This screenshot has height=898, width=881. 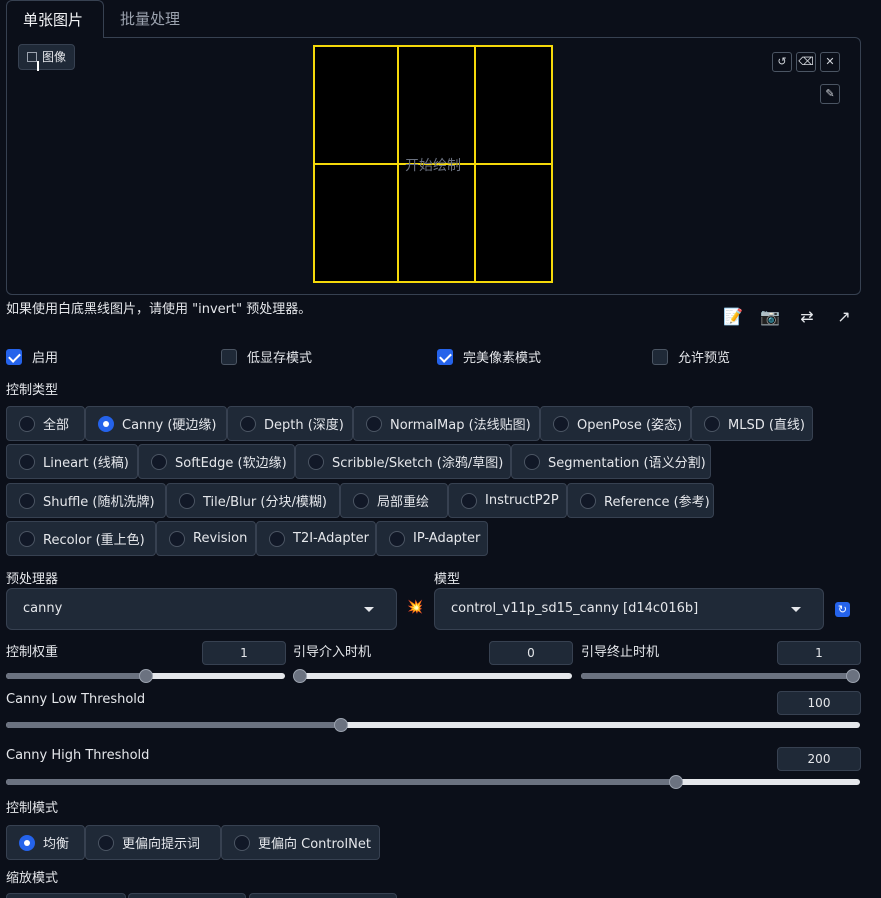 I want to click on image-badge-label: 图像, so click(x=54, y=57).